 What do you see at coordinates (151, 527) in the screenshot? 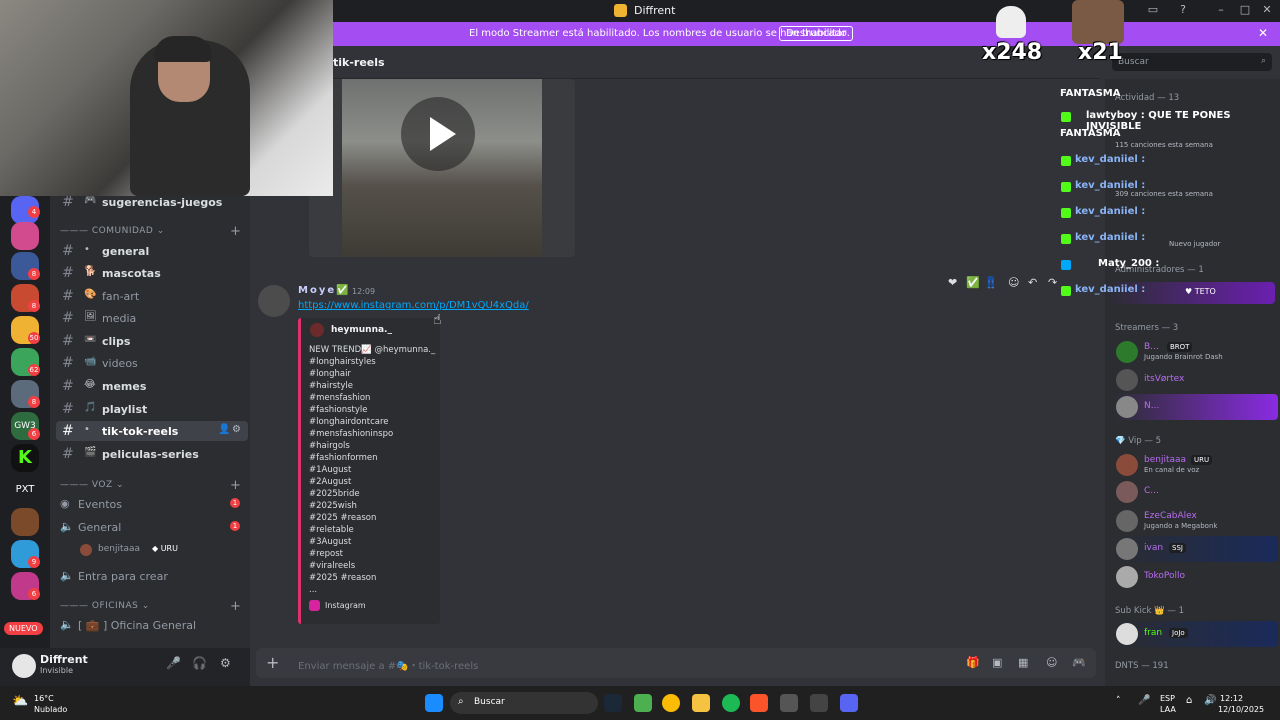
I see `voice-channel-general: 🔈 General 1` at bounding box center [151, 527].